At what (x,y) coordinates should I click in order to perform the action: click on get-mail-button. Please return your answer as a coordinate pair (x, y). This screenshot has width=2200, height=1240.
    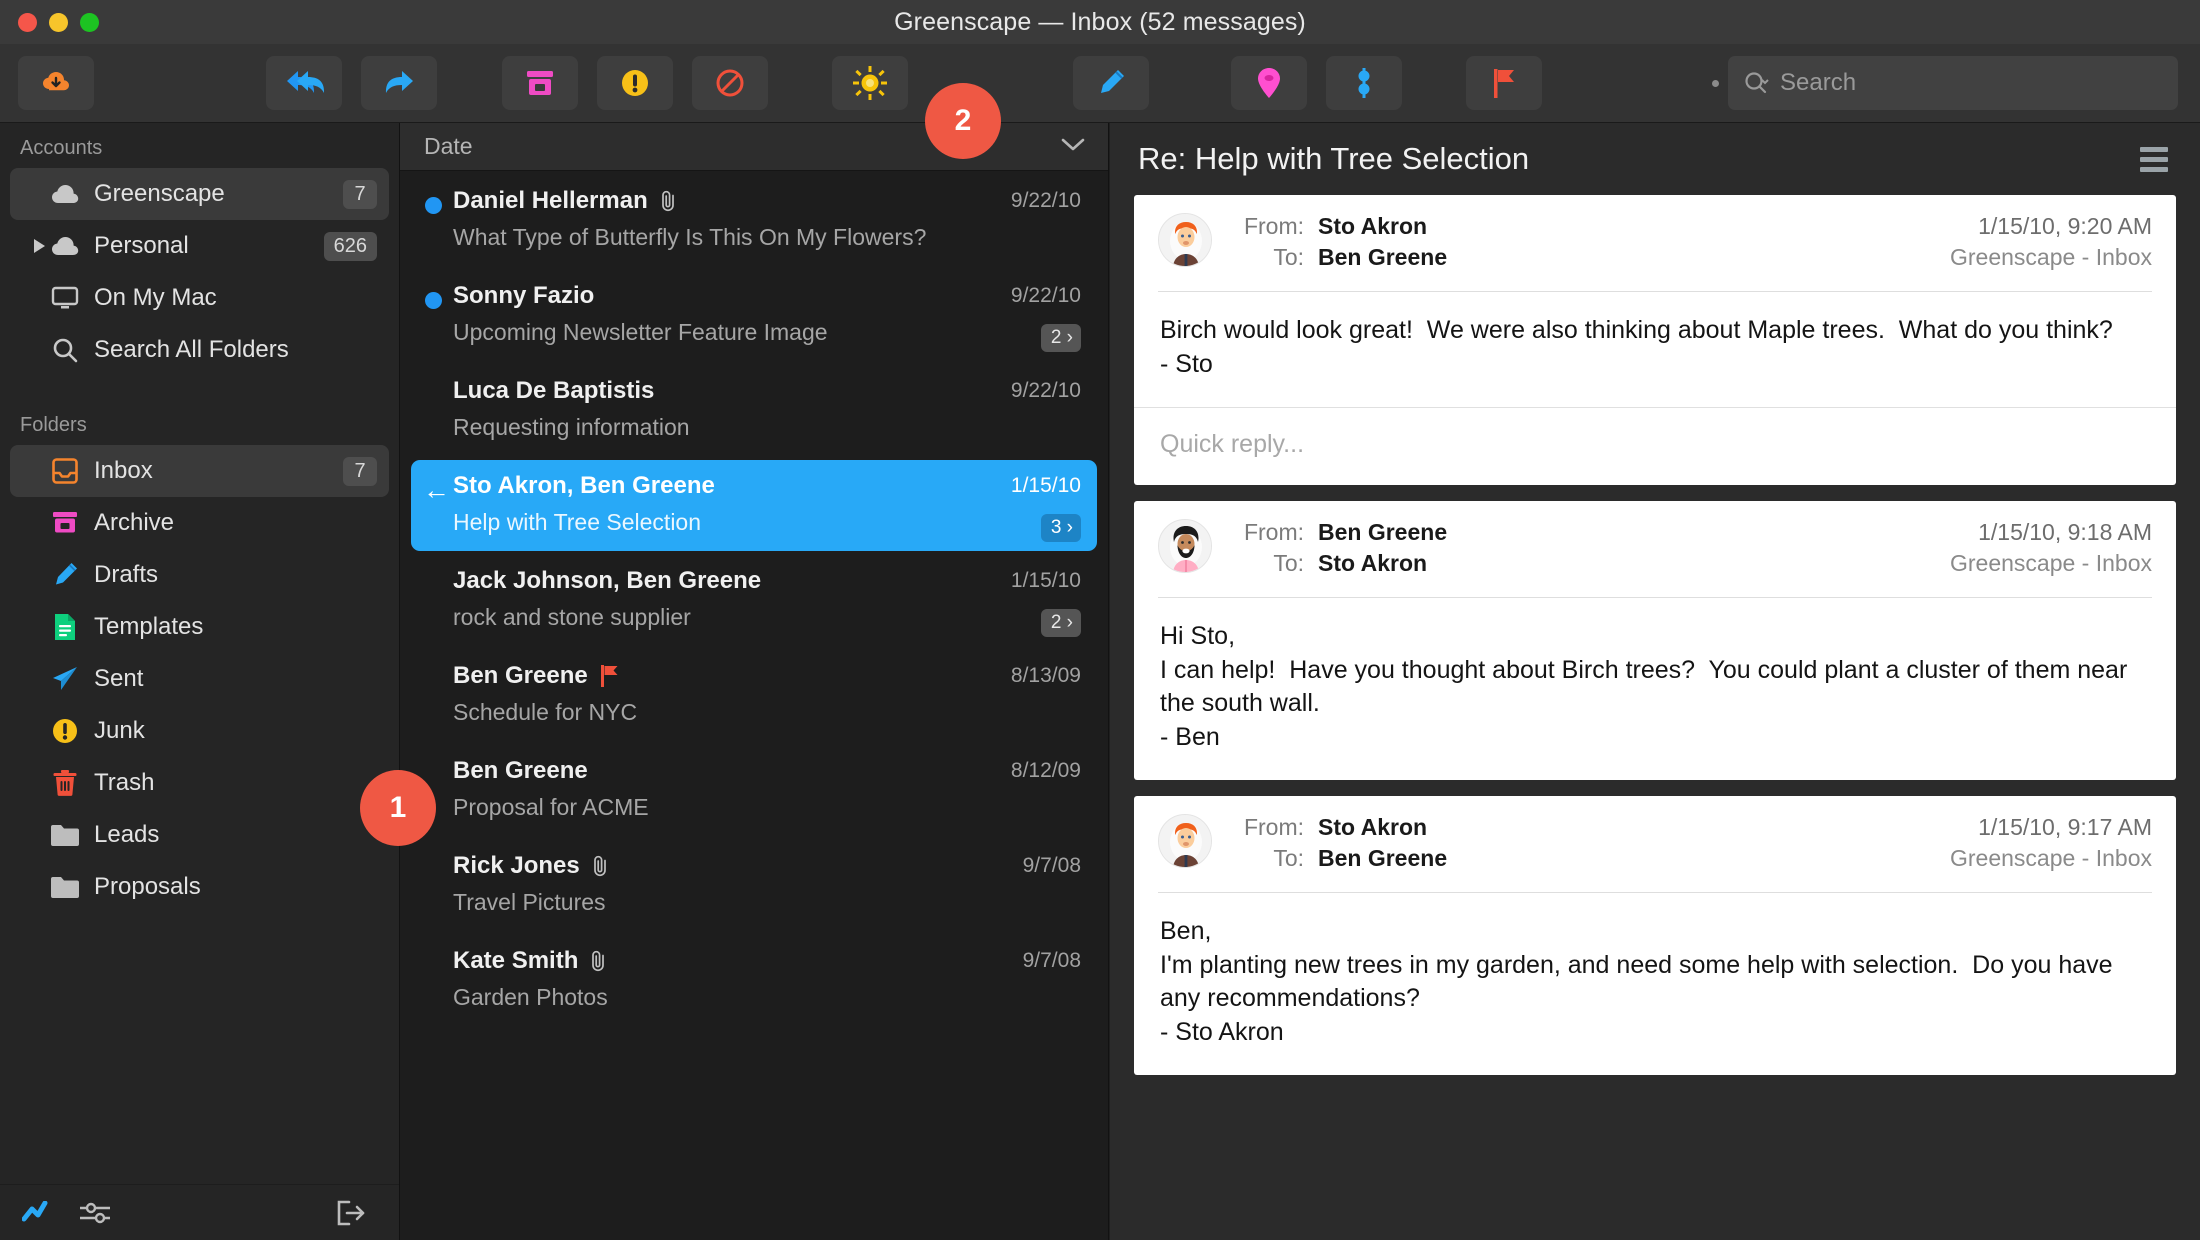
    Looking at the image, I should click on (56, 83).